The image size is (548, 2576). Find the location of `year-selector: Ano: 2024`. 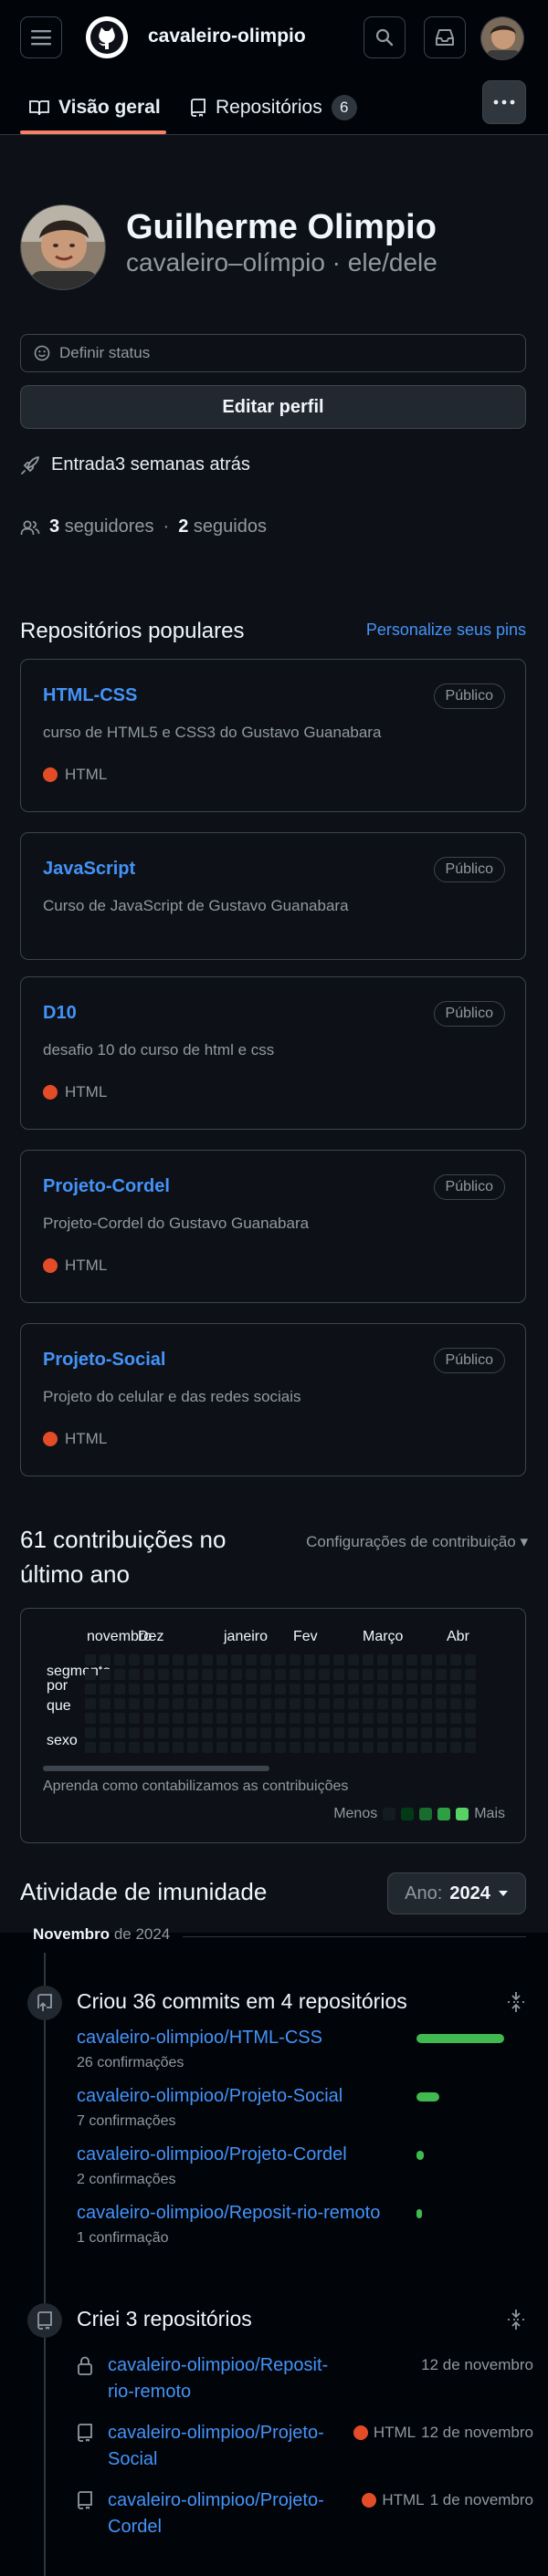

year-selector: Ano: 2024 is located at coordinates (456, 1893).